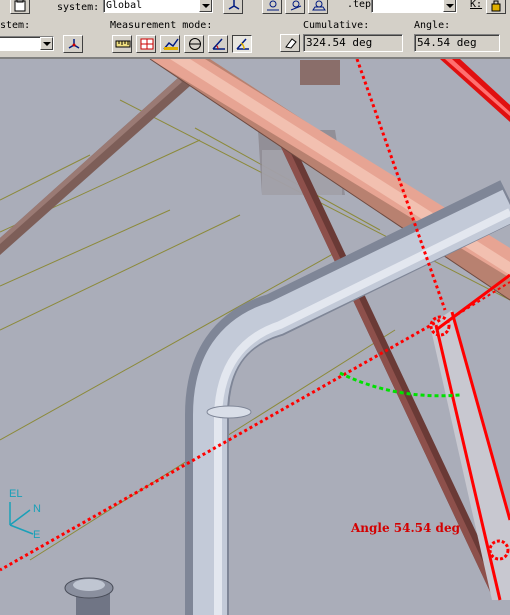 The image size is (510, 615). Describe the element at coordinates (158, 6) in the screenshot. I see `coordinate-system-select: Global` at that location.